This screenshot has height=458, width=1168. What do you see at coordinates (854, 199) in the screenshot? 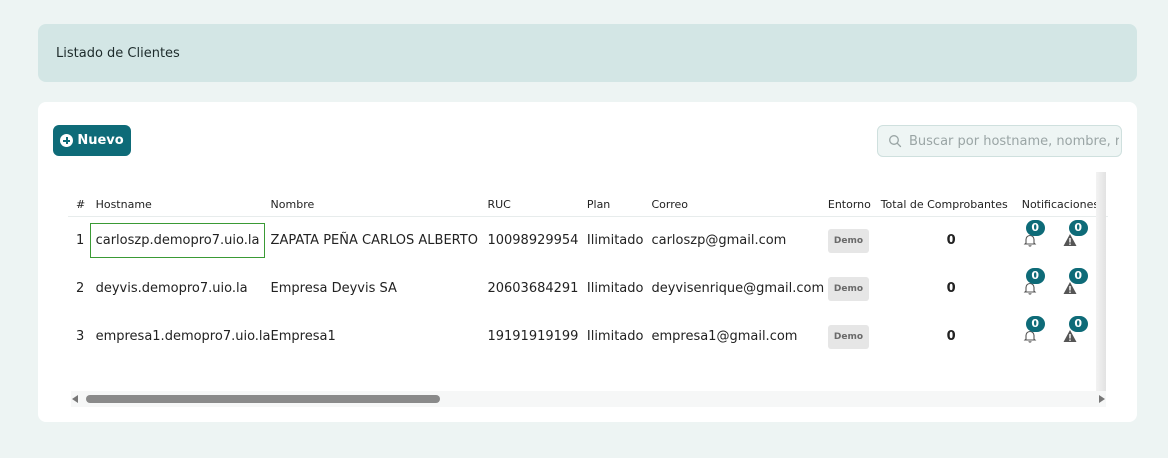
I see `col-header-entorno: Entorno` at bounding box center [854, 199].